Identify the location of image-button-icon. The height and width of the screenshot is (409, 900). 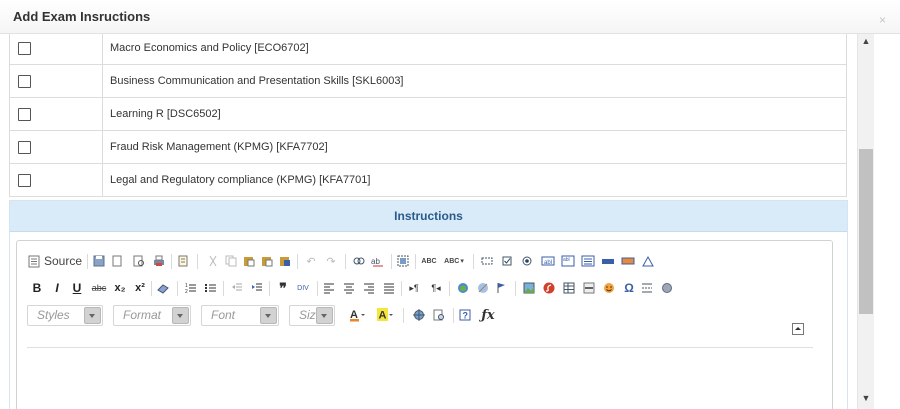
(628, 261).